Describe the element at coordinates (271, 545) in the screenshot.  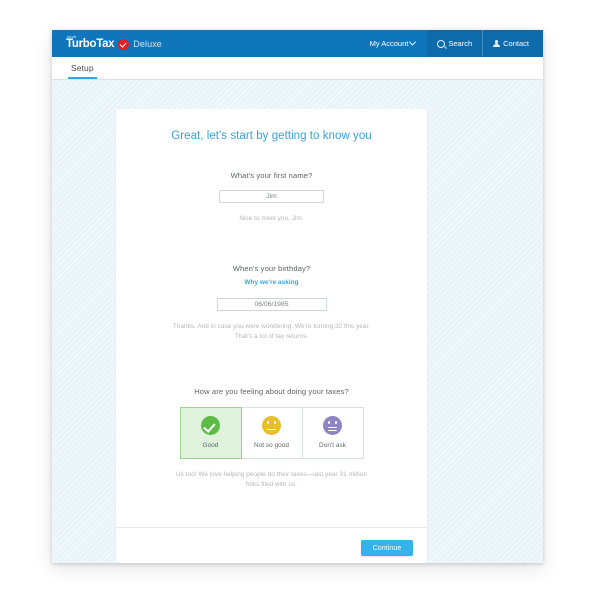
I see `form-card-footer: Continue` at that location.